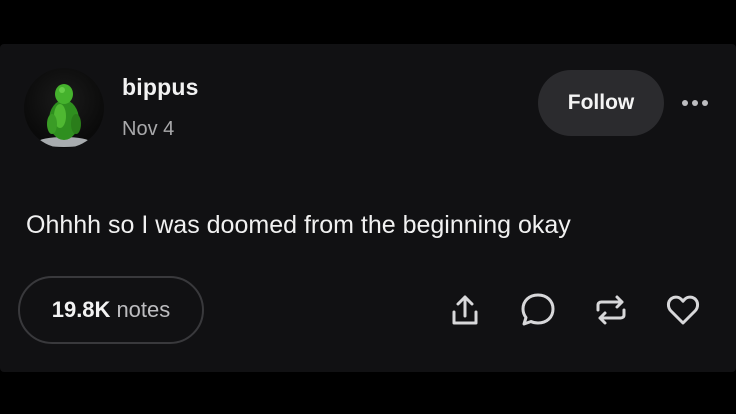 The width and height of the screenshot is (736, 414). I want to click on like-button, so click(683, 310).